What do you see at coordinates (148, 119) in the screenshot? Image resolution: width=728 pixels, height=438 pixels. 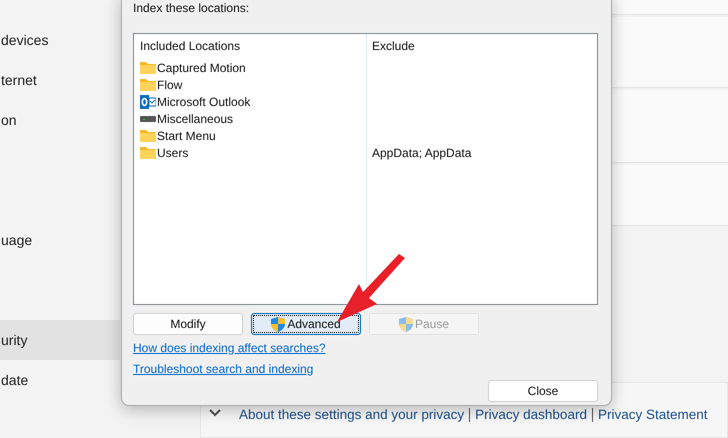 I see `drive-icon` at bounding box center [148, 119].